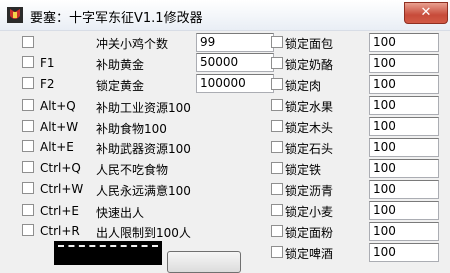 This screenshot has height=273, width=450. Describe the element at coordinates (235, 62) in the screenshot. I see `gold-bonus-input: 50000` at that location.